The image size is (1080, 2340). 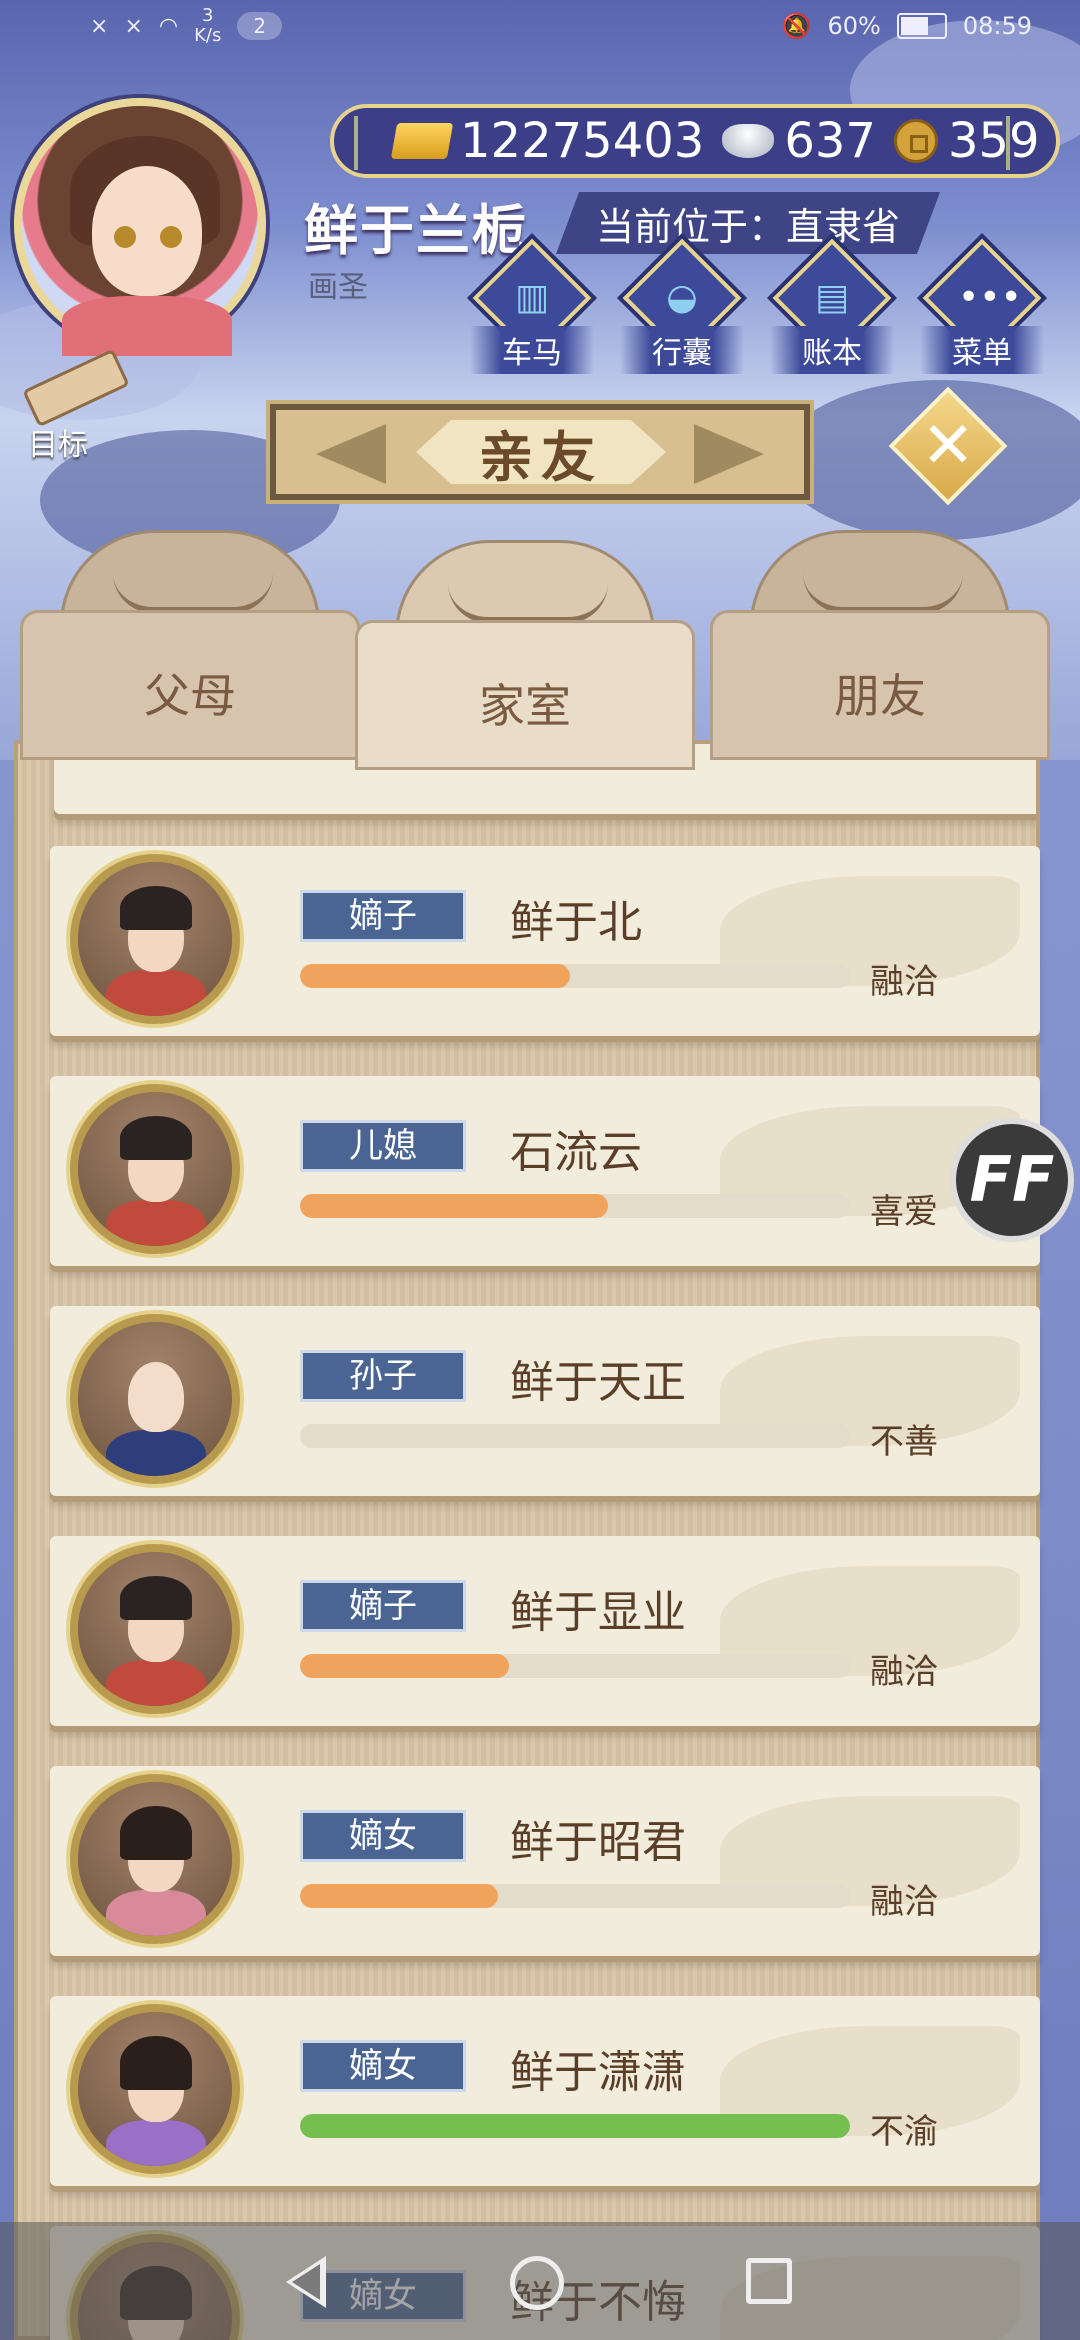 What do you see at coordinates (915, 141) in the screenshot?
I see `copper-coin-icon` at bounding box center [915, 141].